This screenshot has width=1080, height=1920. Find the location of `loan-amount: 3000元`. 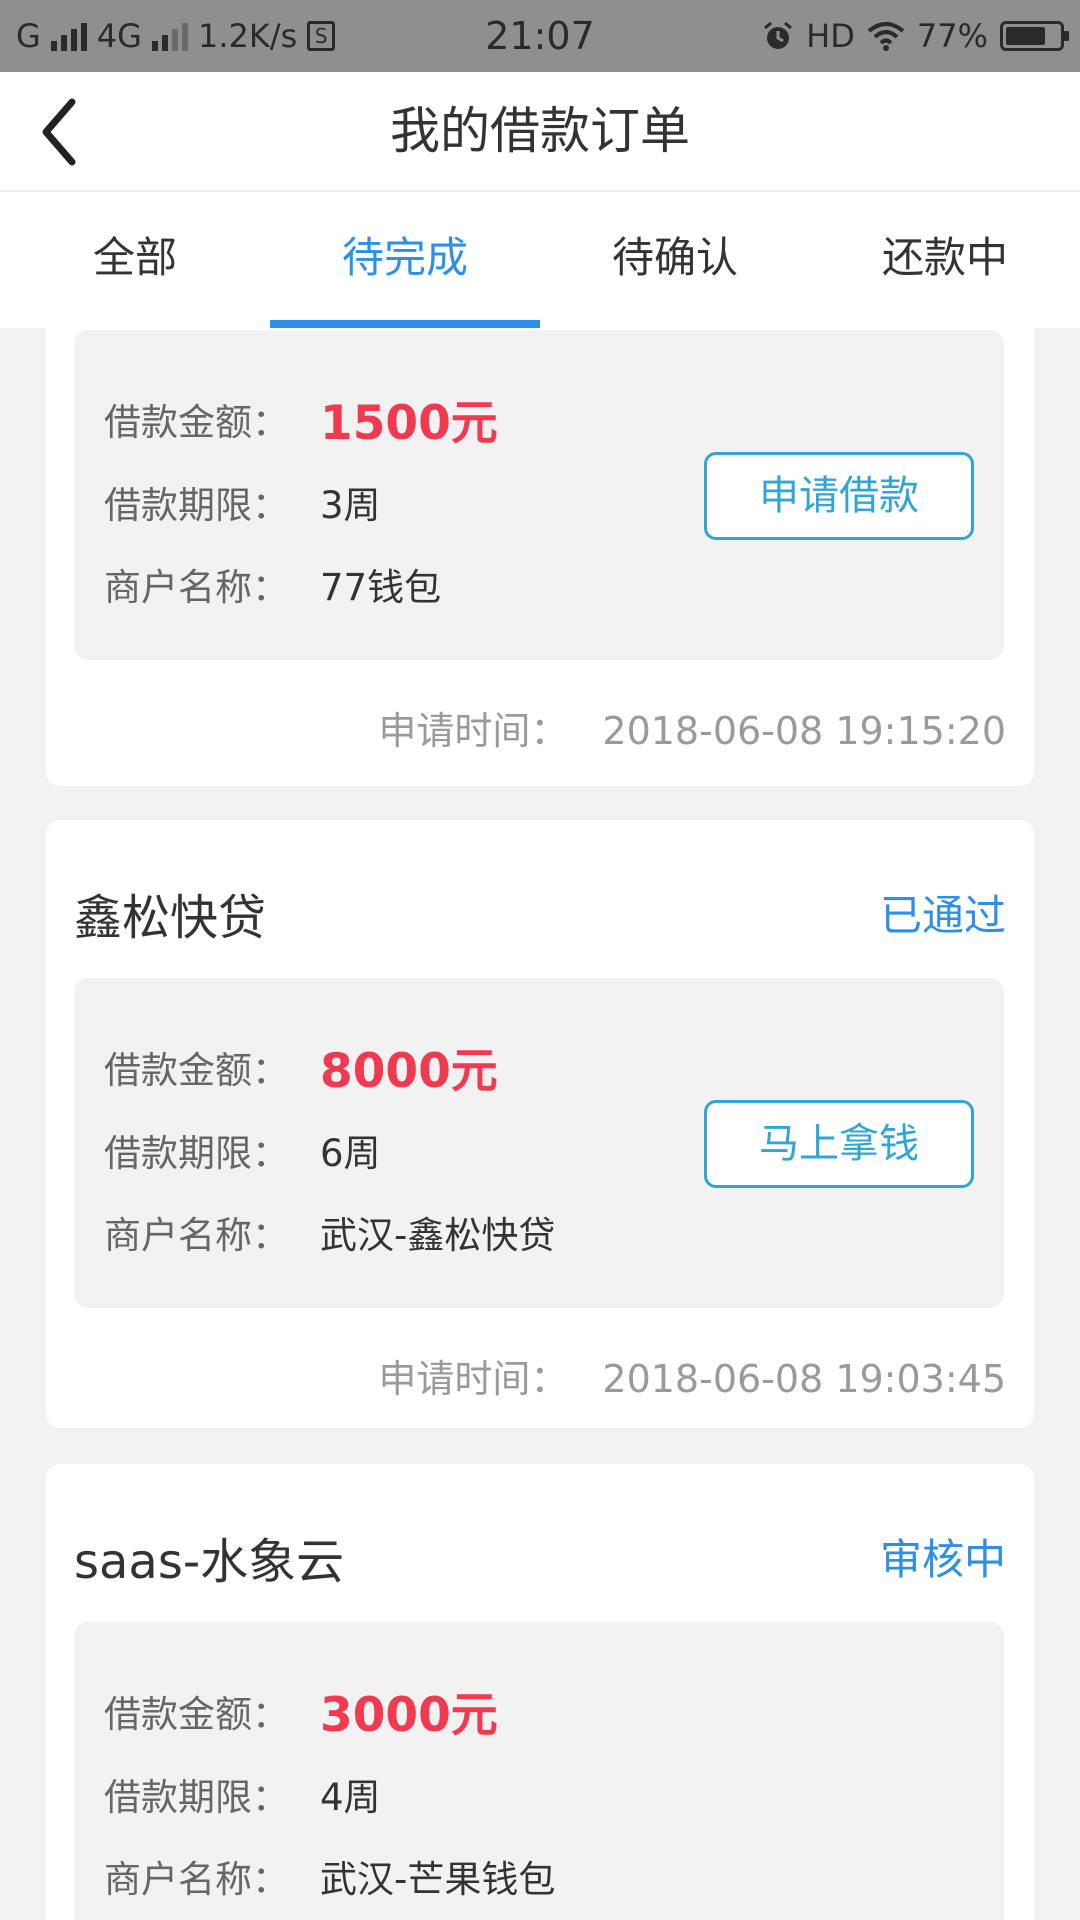

loan-amount: 3000元 is located at coordinates (409, 1715).